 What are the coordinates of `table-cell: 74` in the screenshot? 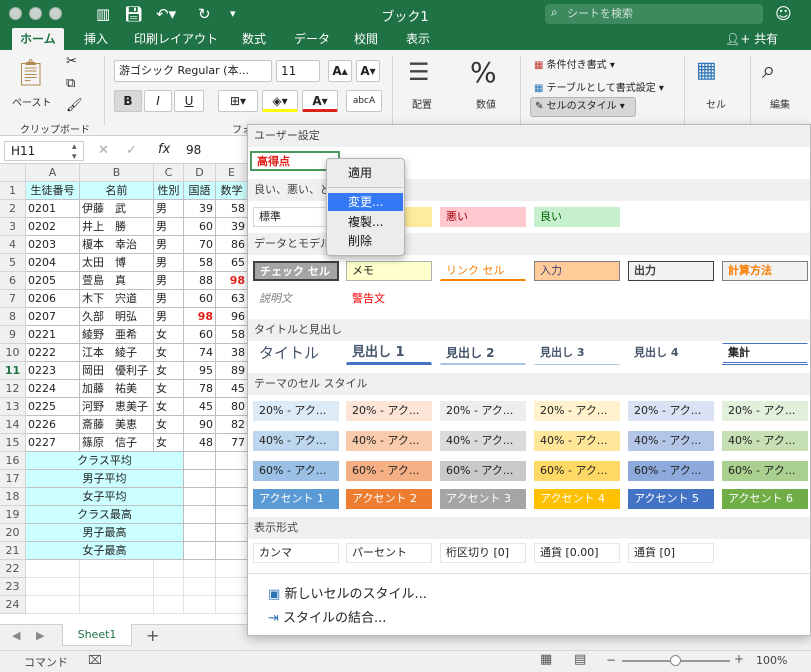 It's located at (200, 353).